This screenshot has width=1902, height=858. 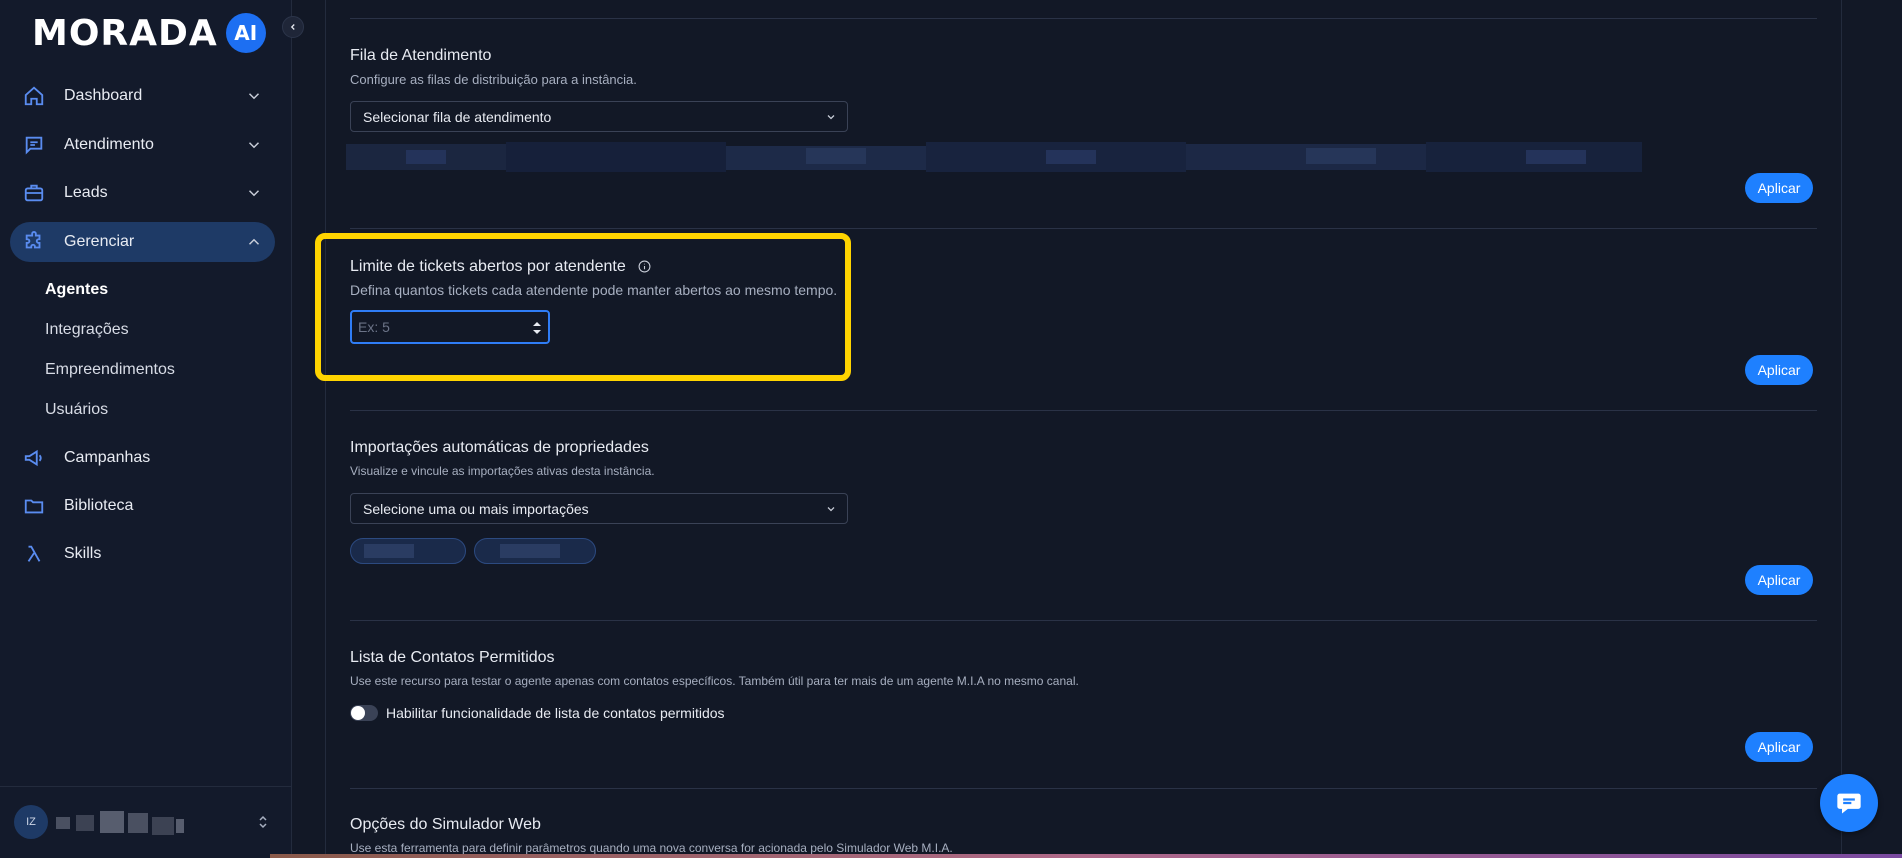 I want to click on importacoes-select: Selecione uma ou mais importações, so click(x=599, y=508).